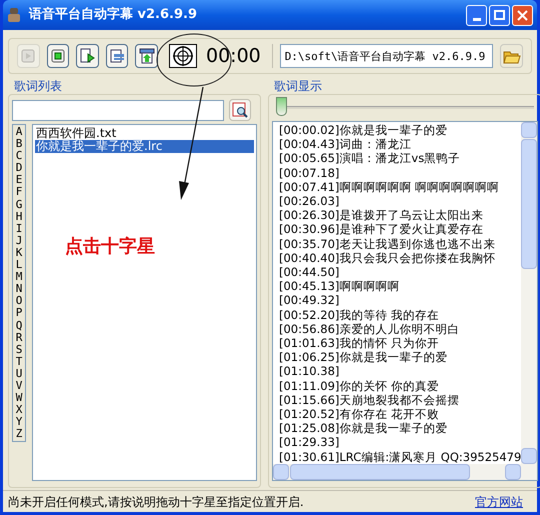  Describe the element at coordinates (345, 144) in the screenshot. I see `lyric-line: [00:04.43]词曲：潘龙江` at that location.